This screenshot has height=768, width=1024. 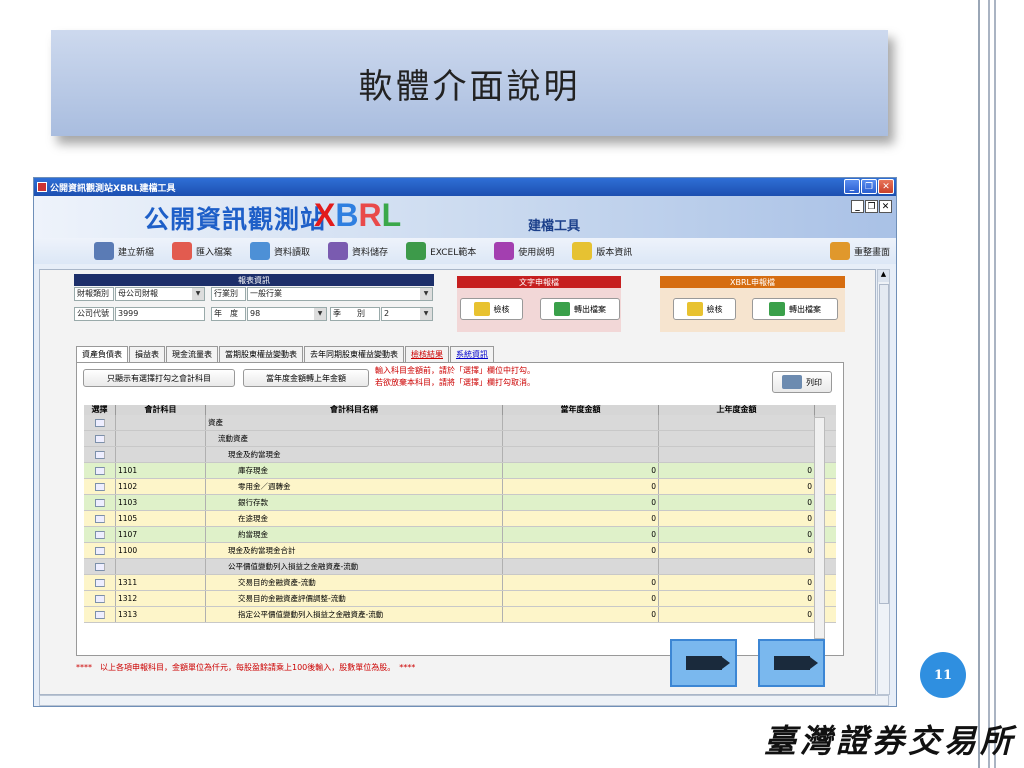 What do you see at coordinates (460, 487) in the screenshot?
I see `table-row: 1102 零用金／週轉金 0 0` at bounding box center [460, 487].